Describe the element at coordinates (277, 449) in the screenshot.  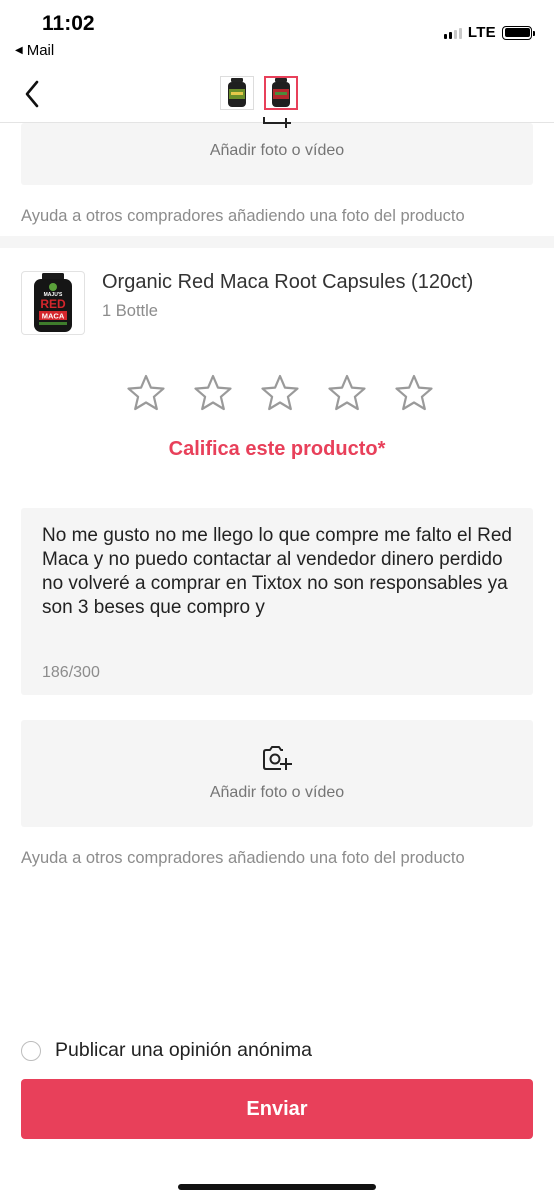
I see `rate-product-prompt: Califica este producto*` at that location.